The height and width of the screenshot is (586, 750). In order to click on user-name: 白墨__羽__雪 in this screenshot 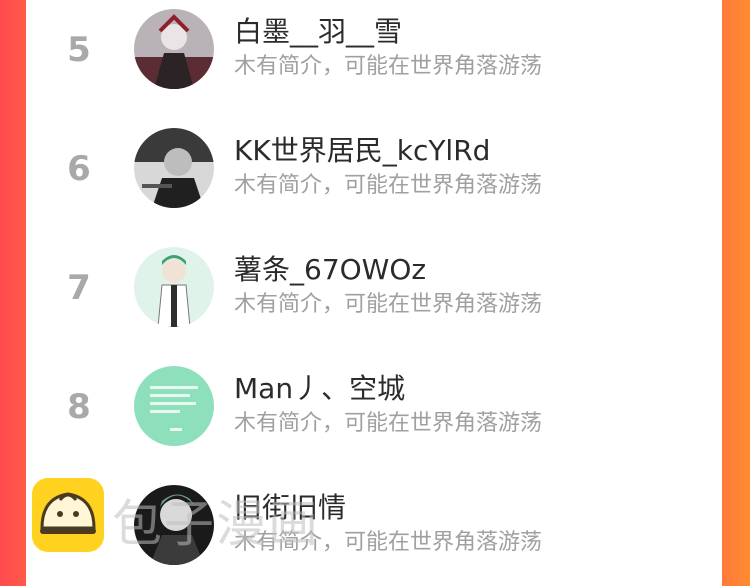, I will do `click(318, 30)`.